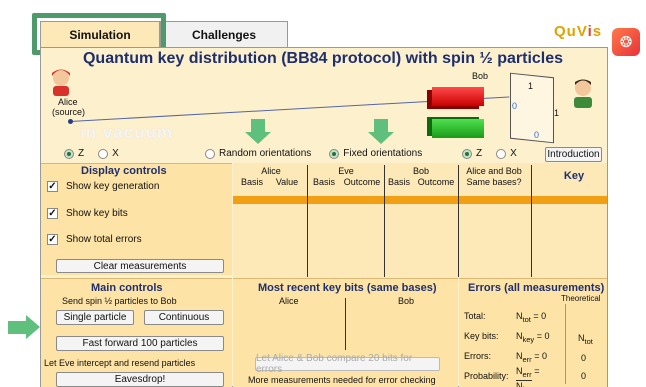 Image resolution: width=646 pixels, height=387 pixels. Describe the element at coordinates (513, 153) in the screenshot. I see `detector-basis-x-label: X` at that location.